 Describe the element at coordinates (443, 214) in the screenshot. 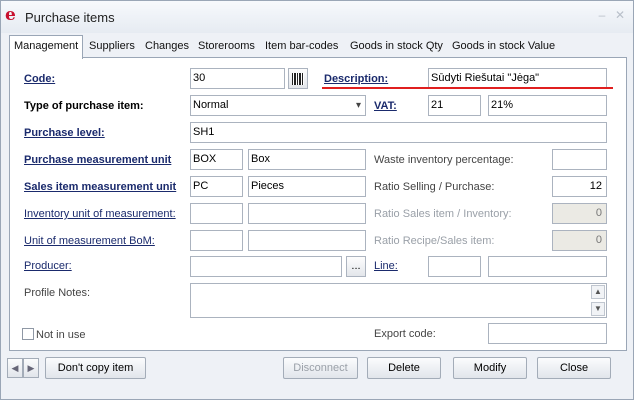

I see `ratio-sales-inventory-label: Ratio Sales item / Inventory:` at that location.